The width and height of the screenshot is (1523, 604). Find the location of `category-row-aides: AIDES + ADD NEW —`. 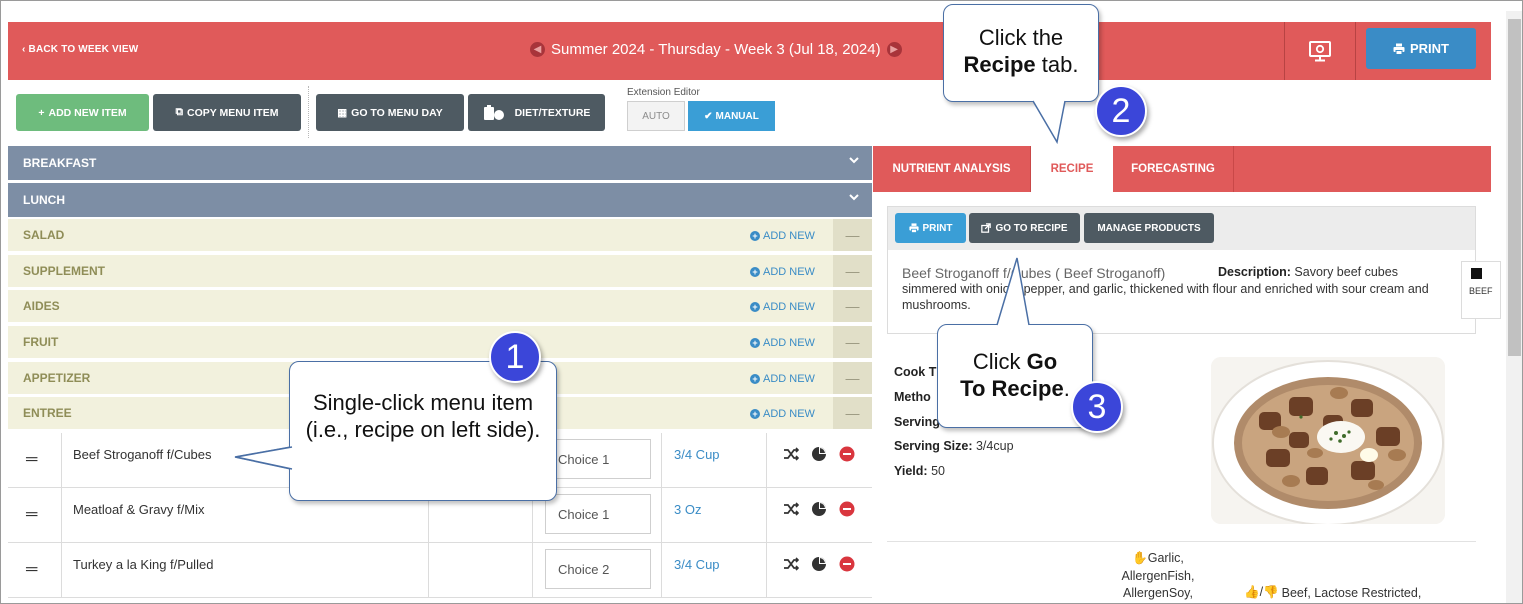

category-row-aides: AIDES + ADD NEW — is located at coordinates (440, 307).